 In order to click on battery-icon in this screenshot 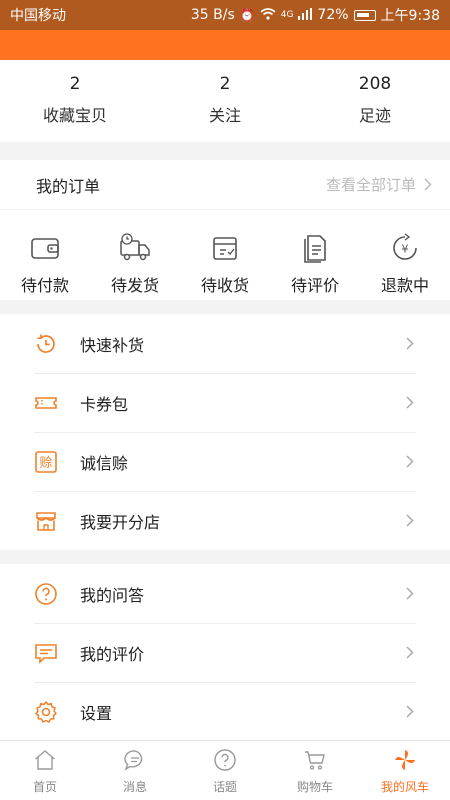, I will do `click(364, 15)`.